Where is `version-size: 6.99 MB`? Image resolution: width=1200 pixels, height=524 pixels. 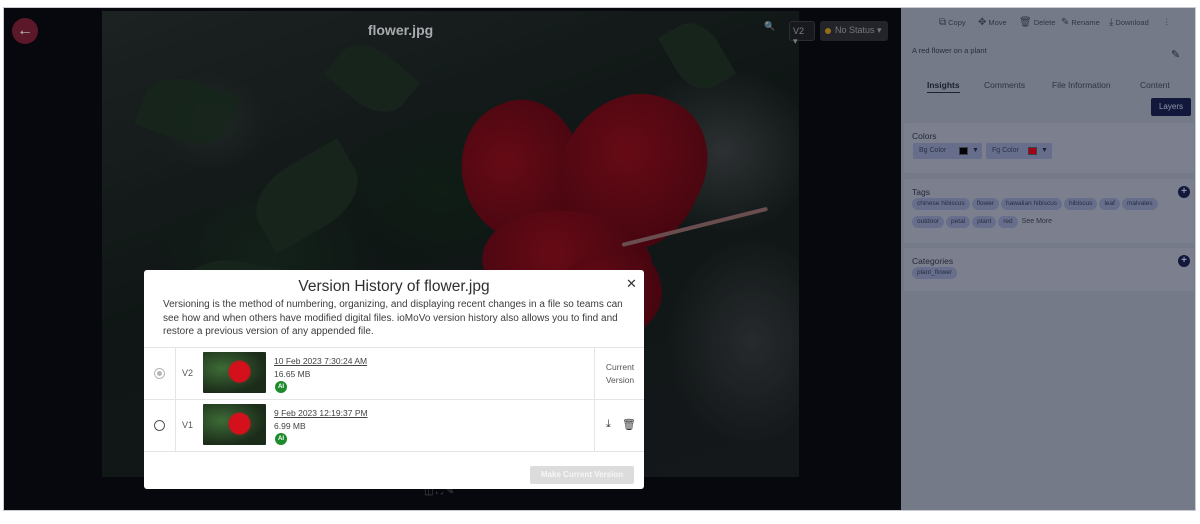
version-size: 6.99 MB is located at coordinates (290, 426).